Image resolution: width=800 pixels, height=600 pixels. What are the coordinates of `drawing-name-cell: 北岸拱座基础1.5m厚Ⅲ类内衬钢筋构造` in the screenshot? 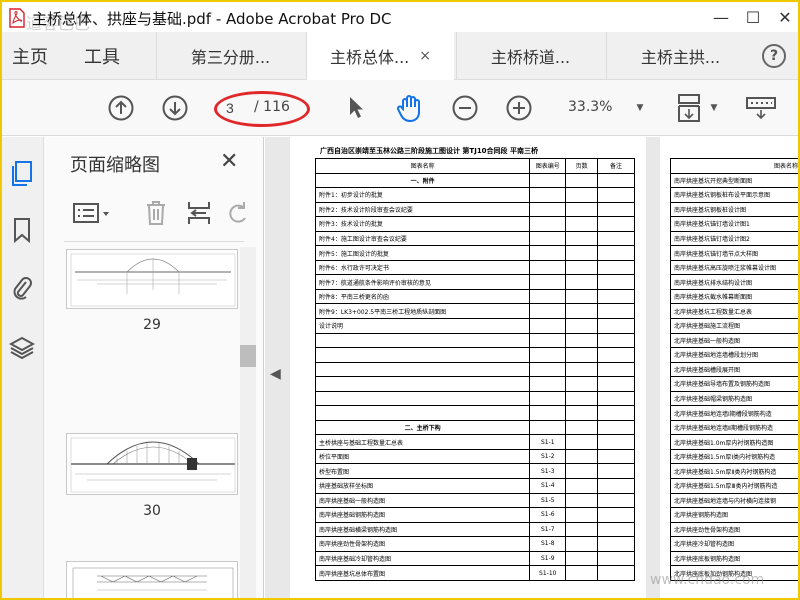 It's located at (735, 486).